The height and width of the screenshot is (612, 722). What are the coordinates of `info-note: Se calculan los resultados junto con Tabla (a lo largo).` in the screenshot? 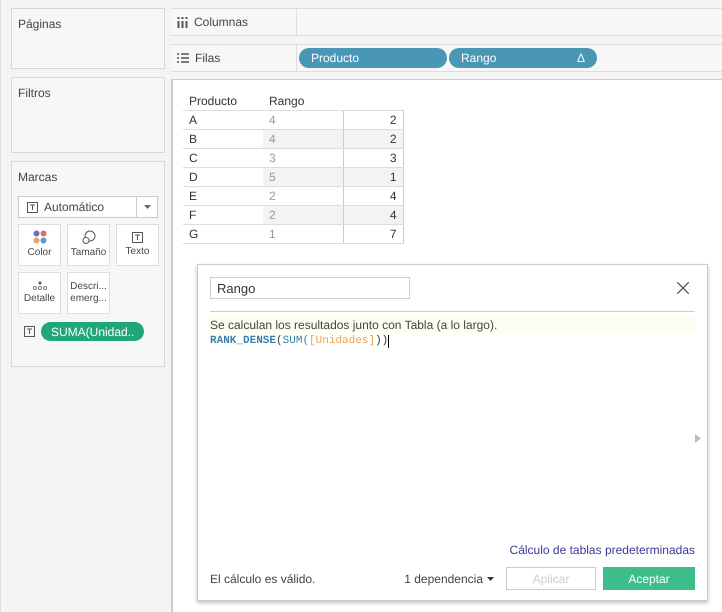 It's located at (452, 324).